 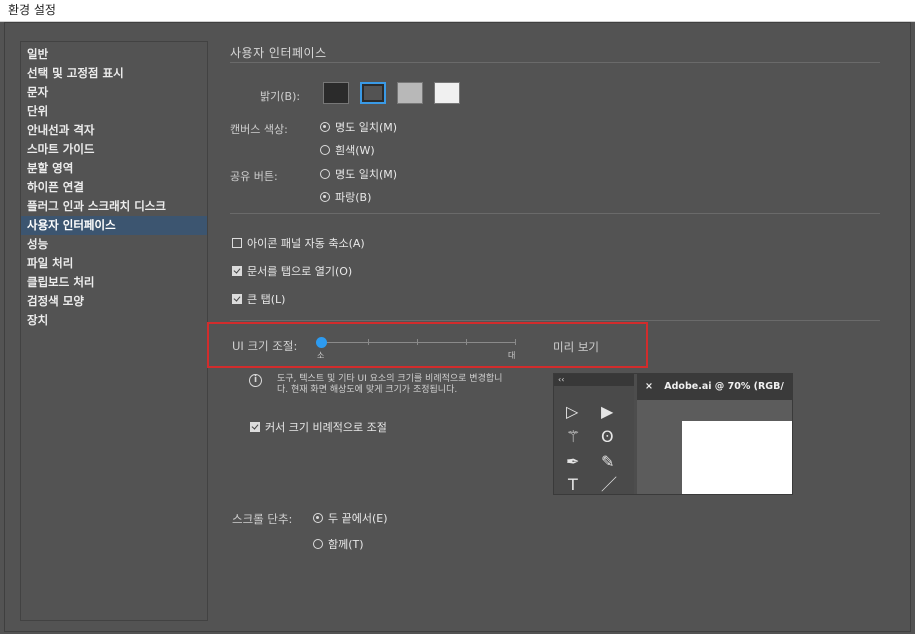 I want to click on sidebar-item: 안내선과 격자, so click(x=114, y=130).